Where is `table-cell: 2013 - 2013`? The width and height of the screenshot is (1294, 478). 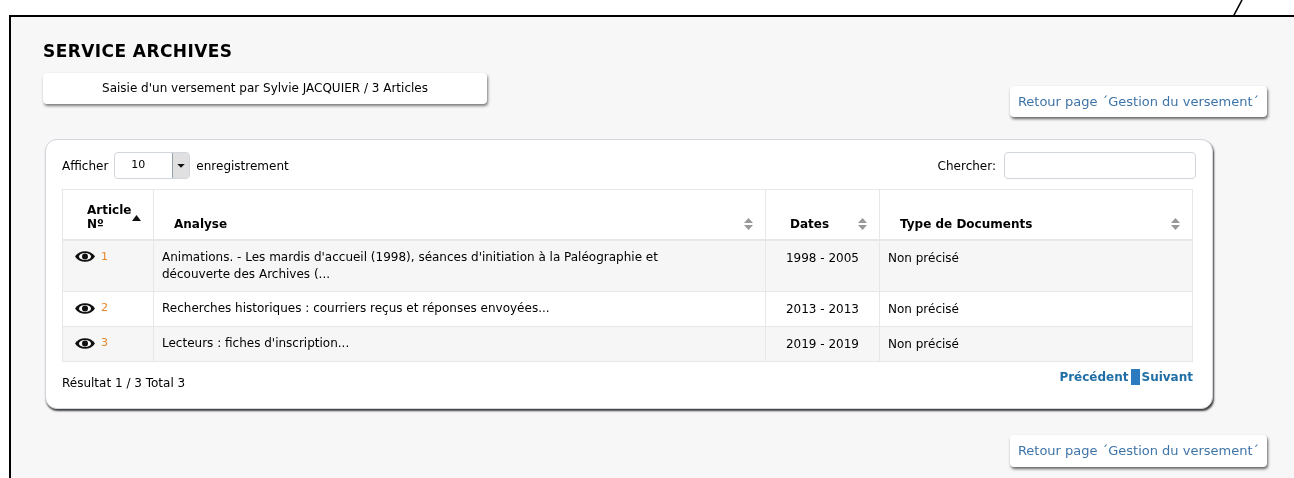
table-cell: 2013 - 2013 is located at coordinates (822, 309).